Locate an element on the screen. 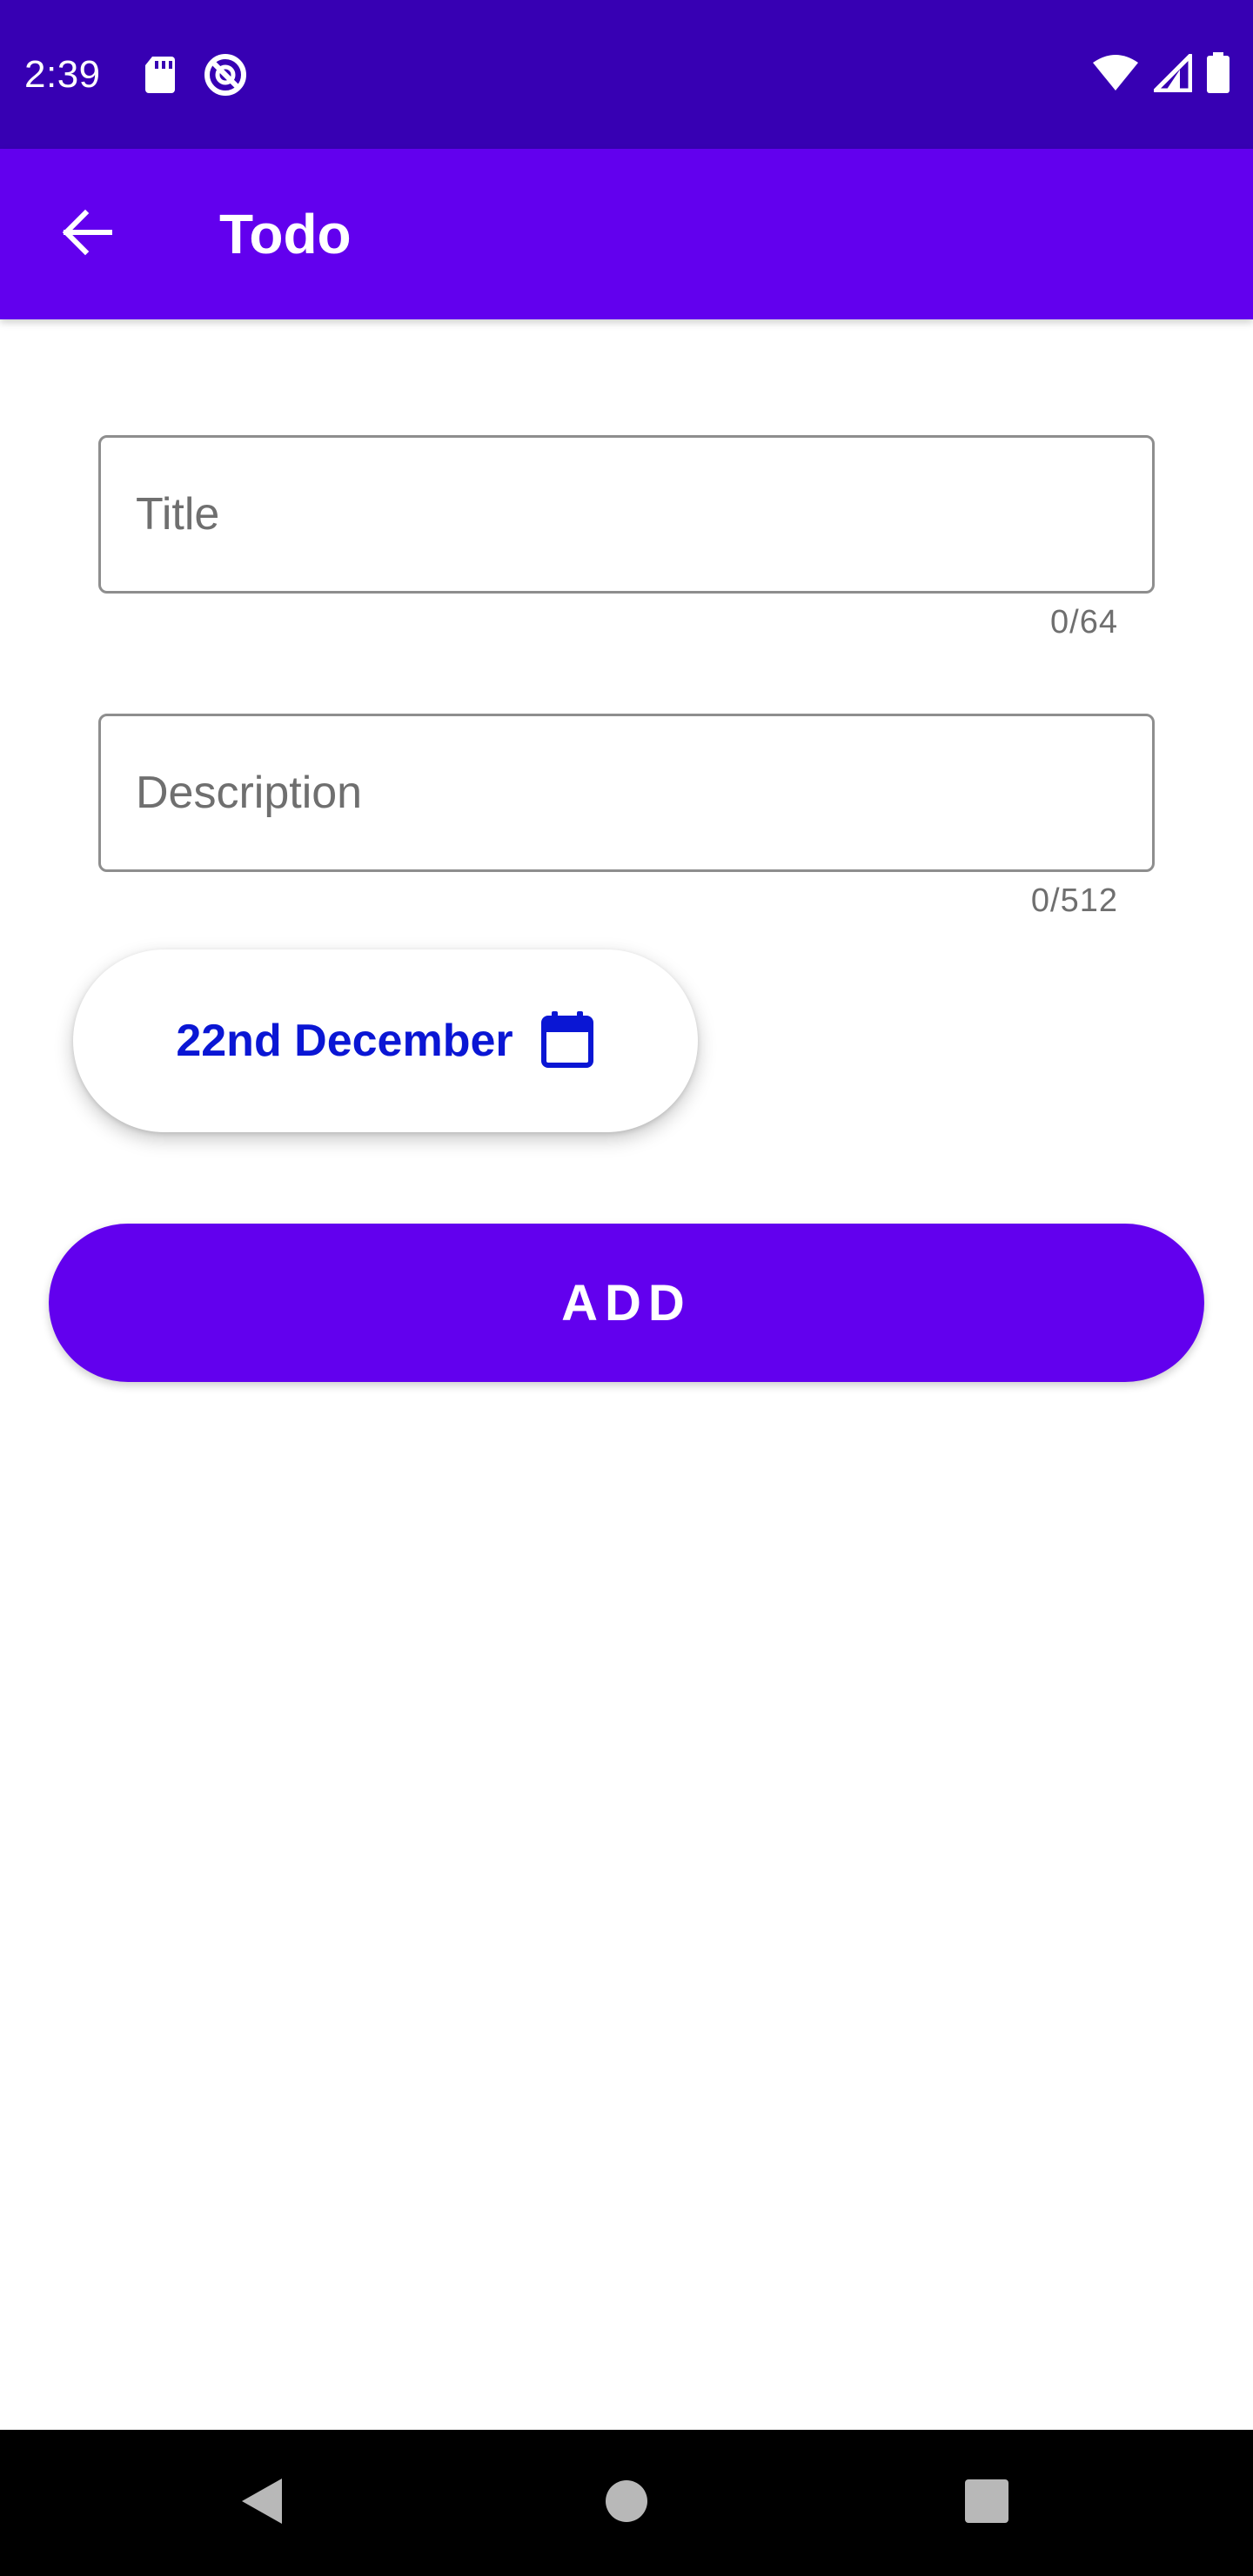  add-button: ADD is located at coordinates (626, 1303).